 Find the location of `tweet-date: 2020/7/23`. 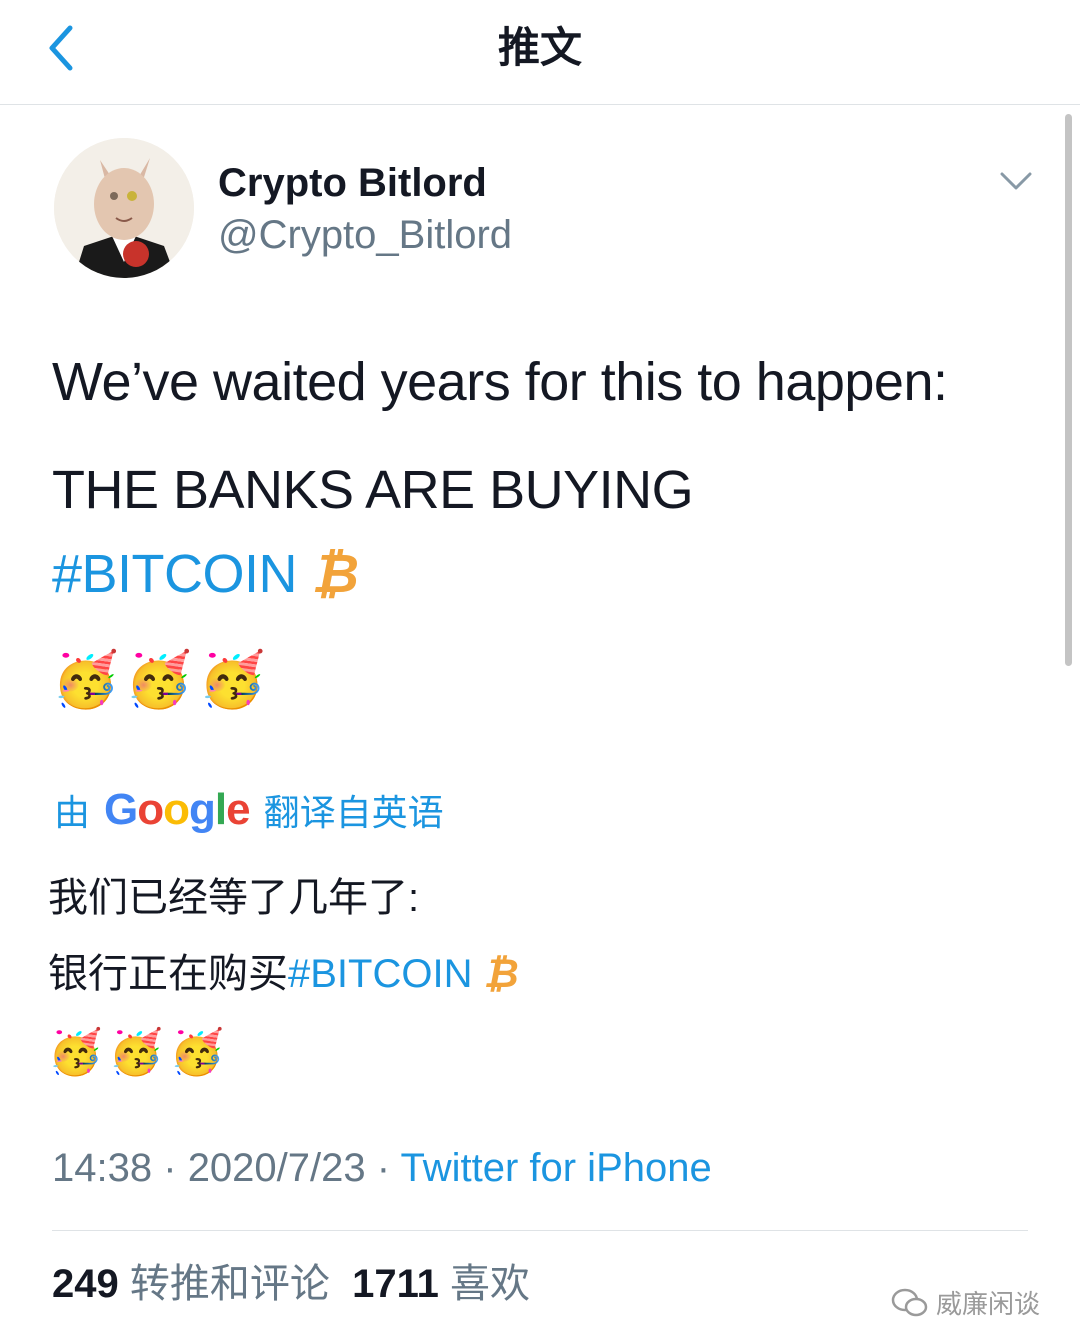

tweet-date: 2020/7/23 is located at coordinates (276, 1168).